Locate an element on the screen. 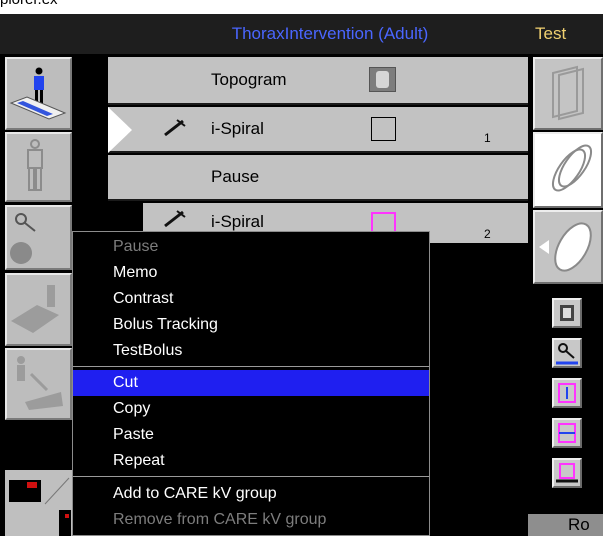  range-shrink-icon is located at coordinates (567, 433).